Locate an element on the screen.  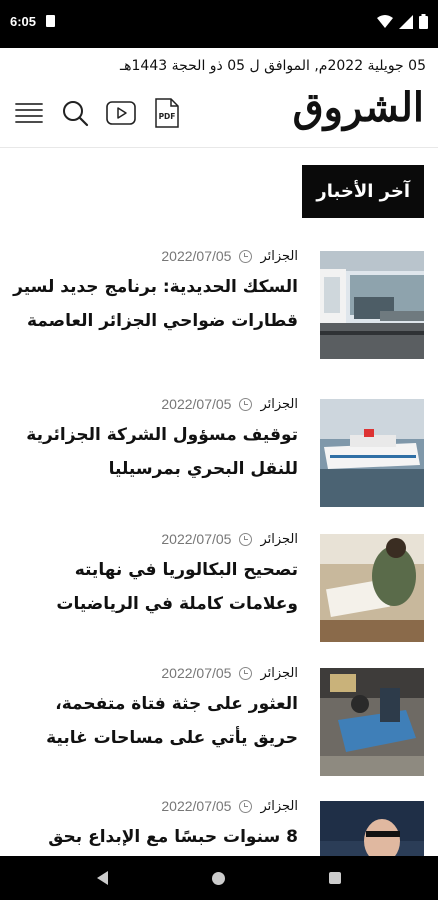
status-icons is located at coordinates (402, 21).